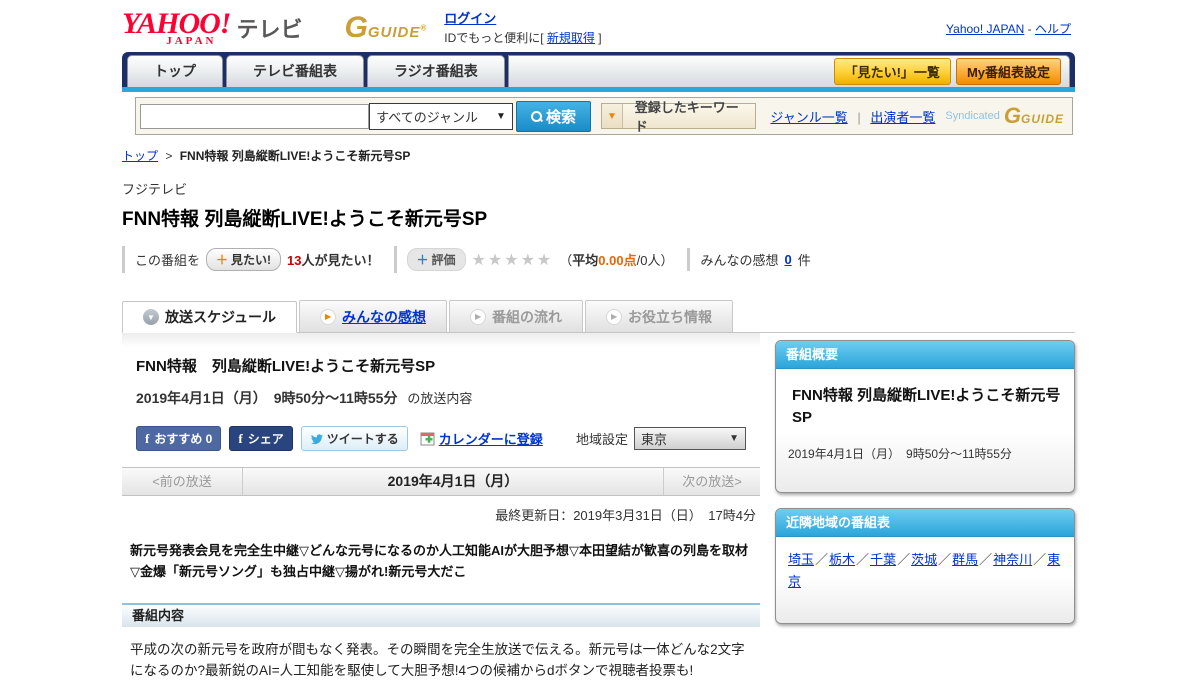 The width and height of the screenshot is (1200, 682). What do you see at coordinates (179, 438) in the screenshot?
I see `facebook-recommend-button: f おすすめ 0` at bounding box center [179, 438].